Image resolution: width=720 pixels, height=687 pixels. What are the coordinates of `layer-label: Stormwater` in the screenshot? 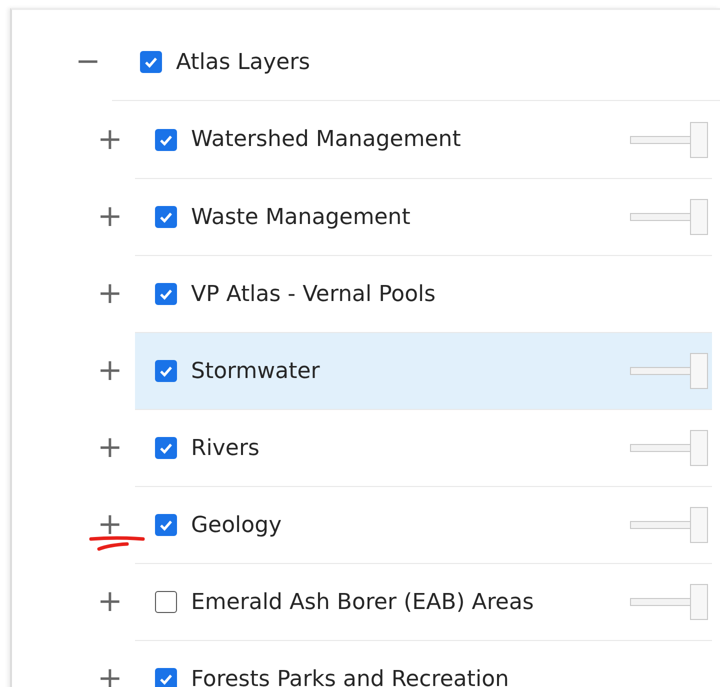 It's located at (255, 371).